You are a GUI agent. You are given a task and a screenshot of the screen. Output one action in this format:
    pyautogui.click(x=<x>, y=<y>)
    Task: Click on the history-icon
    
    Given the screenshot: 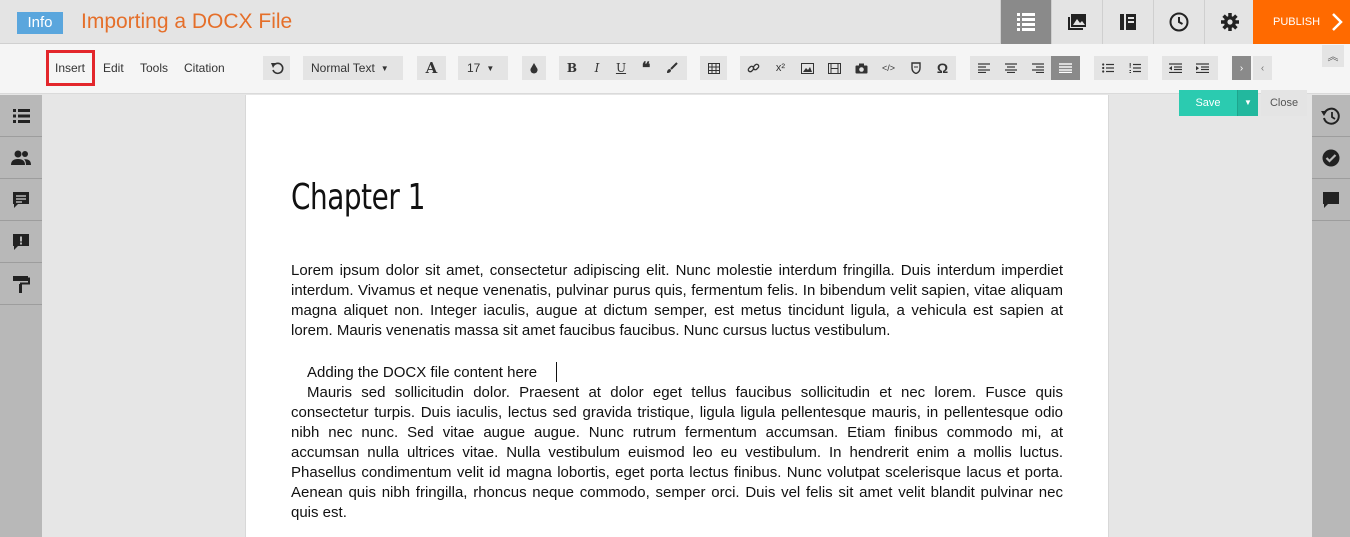 What is the action you would take?
    pyautogui.click(x=1330, y=116)
    